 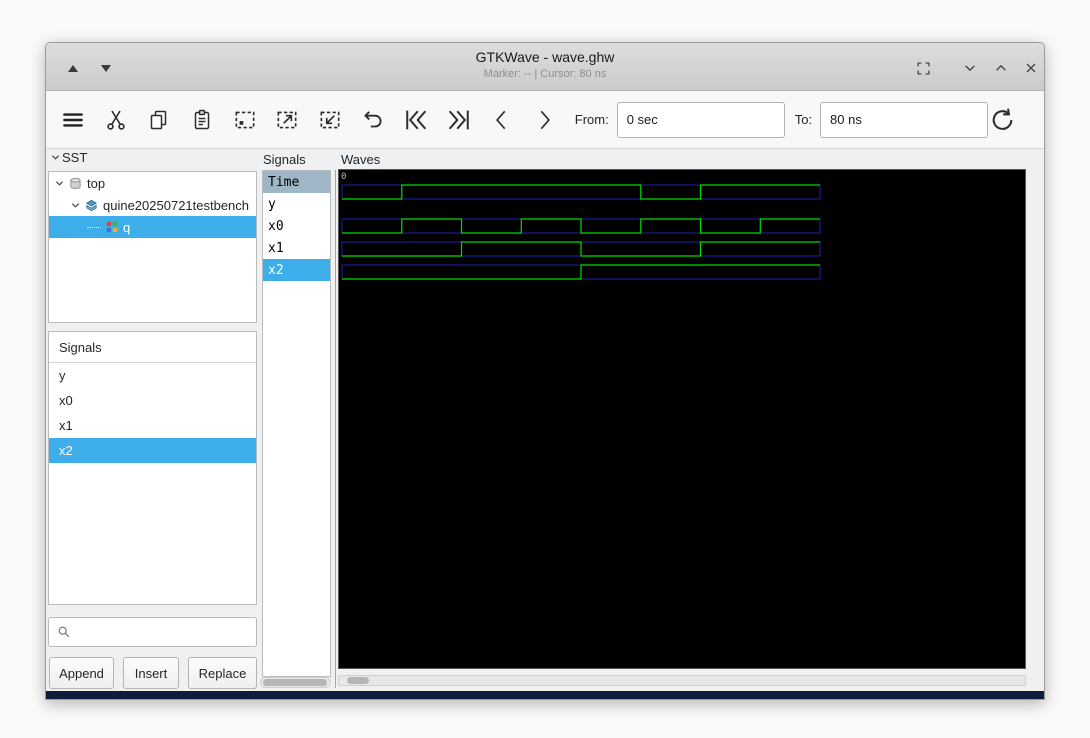 What do you see at coordinates (152, 347) in the screenshot?
I see `signals-list-header: Signals` at bounding box center [152, 347].